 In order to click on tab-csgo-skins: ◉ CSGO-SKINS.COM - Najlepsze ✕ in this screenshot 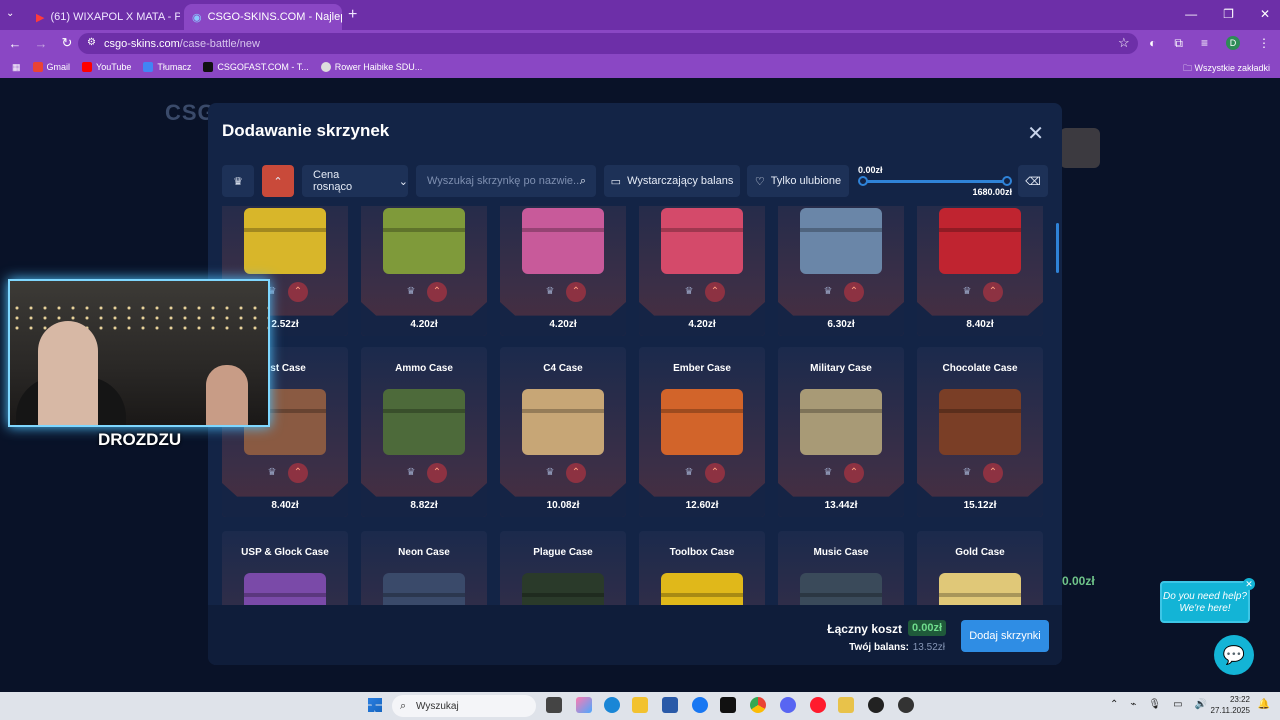, I will do `click(263, 17)`.